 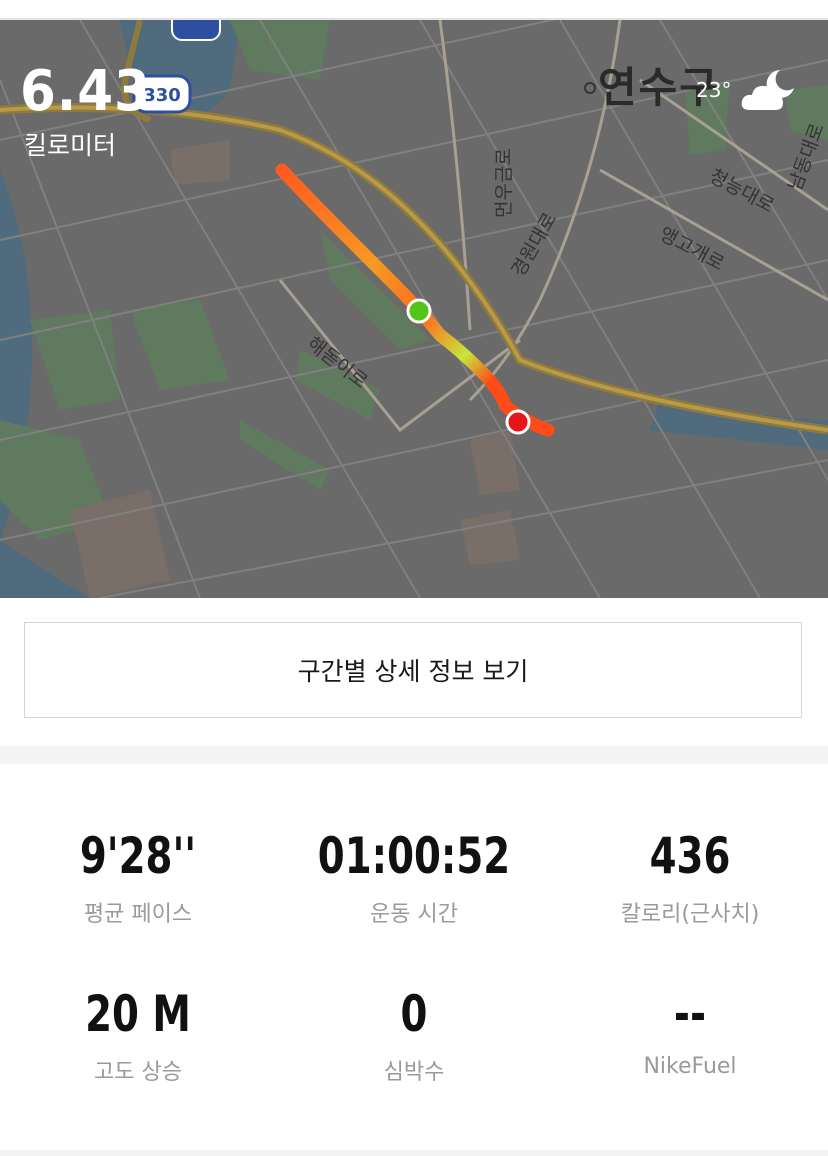 What do you see at coordinates (414, 755) in the screenshot?
I see `section-divider` at bounding box center [414, 755].